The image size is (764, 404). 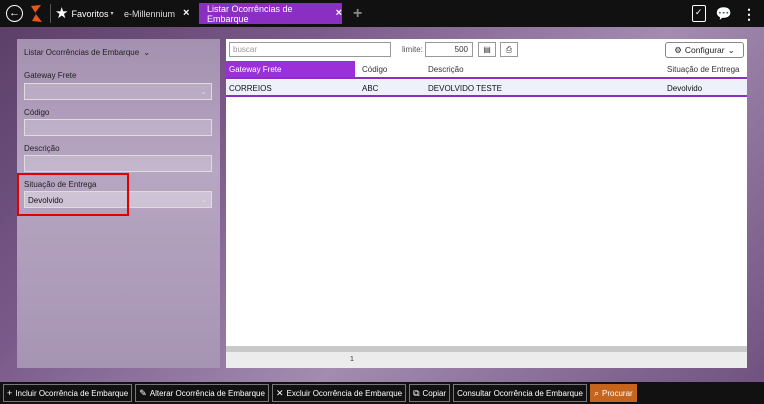 What do you see at coordinates (434, 393) in the screenshot?
I see `copiar-label: Copiar` at bounding box center [434, 393].